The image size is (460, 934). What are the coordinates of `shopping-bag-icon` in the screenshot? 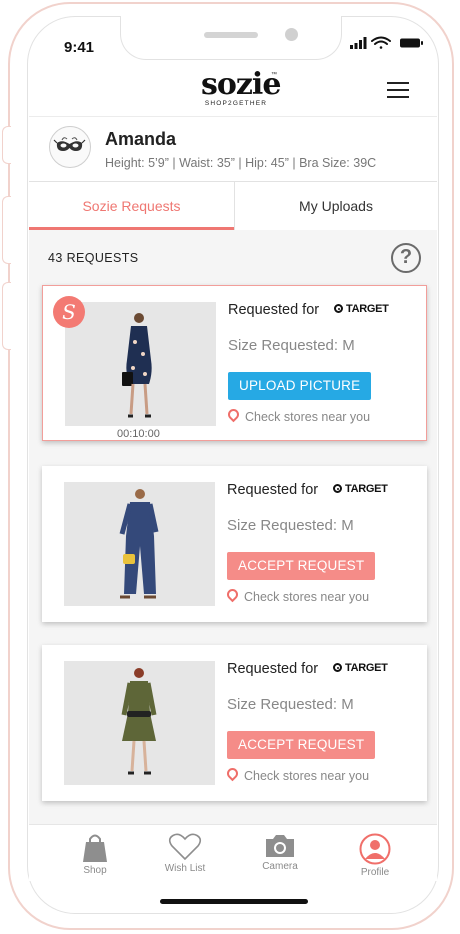 It's located at (95, 848).